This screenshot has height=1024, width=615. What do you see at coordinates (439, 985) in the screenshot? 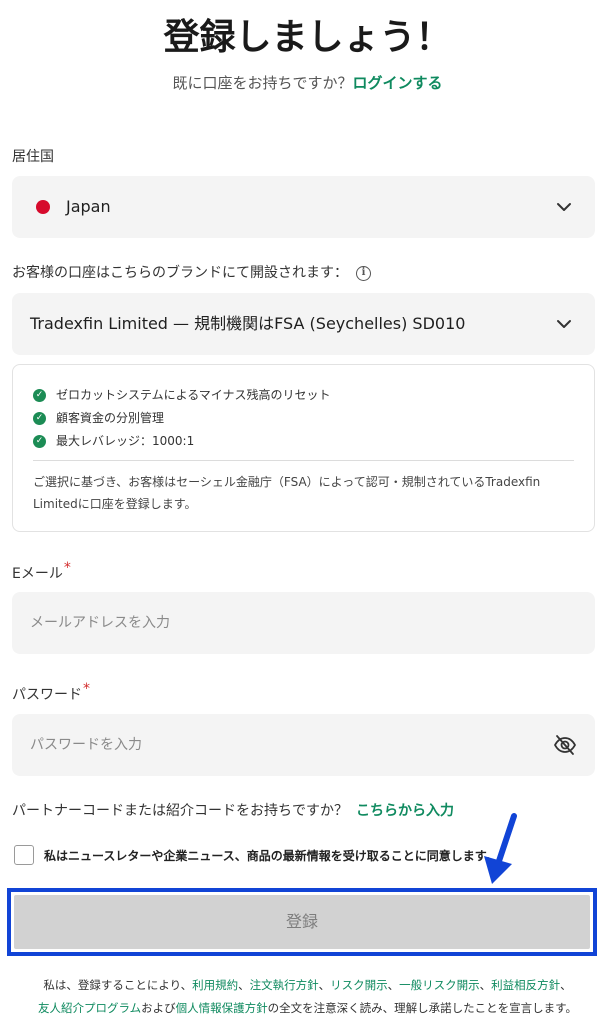
I see `terms-link-general-risk: 一般リスク開示` at bounding box center [439, 985].